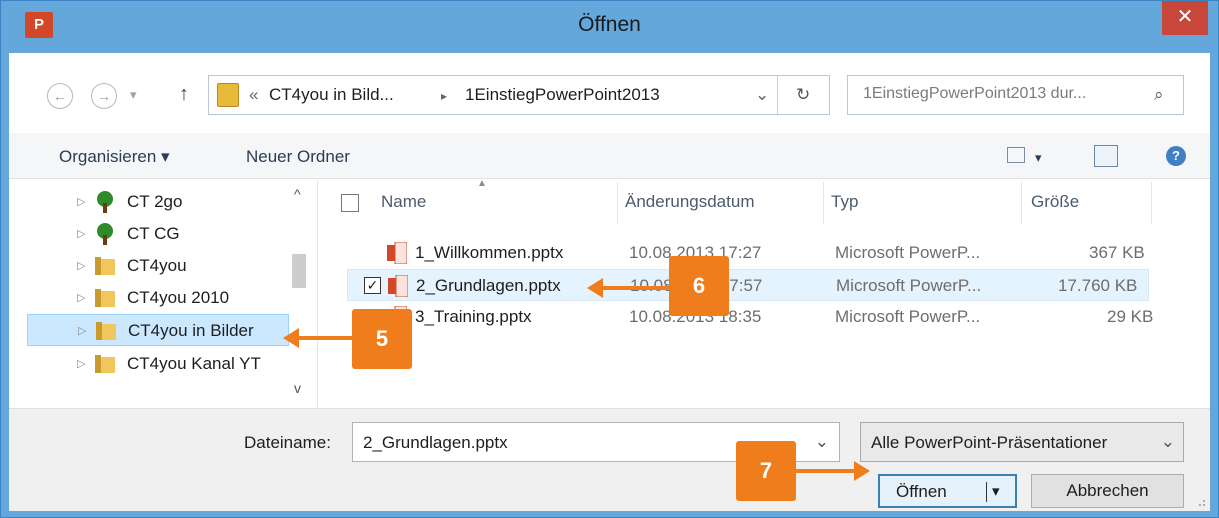 This screenshot has height=518, width=1219. I want to click on organize-button: Organisieren ▾, so click(114, 157).